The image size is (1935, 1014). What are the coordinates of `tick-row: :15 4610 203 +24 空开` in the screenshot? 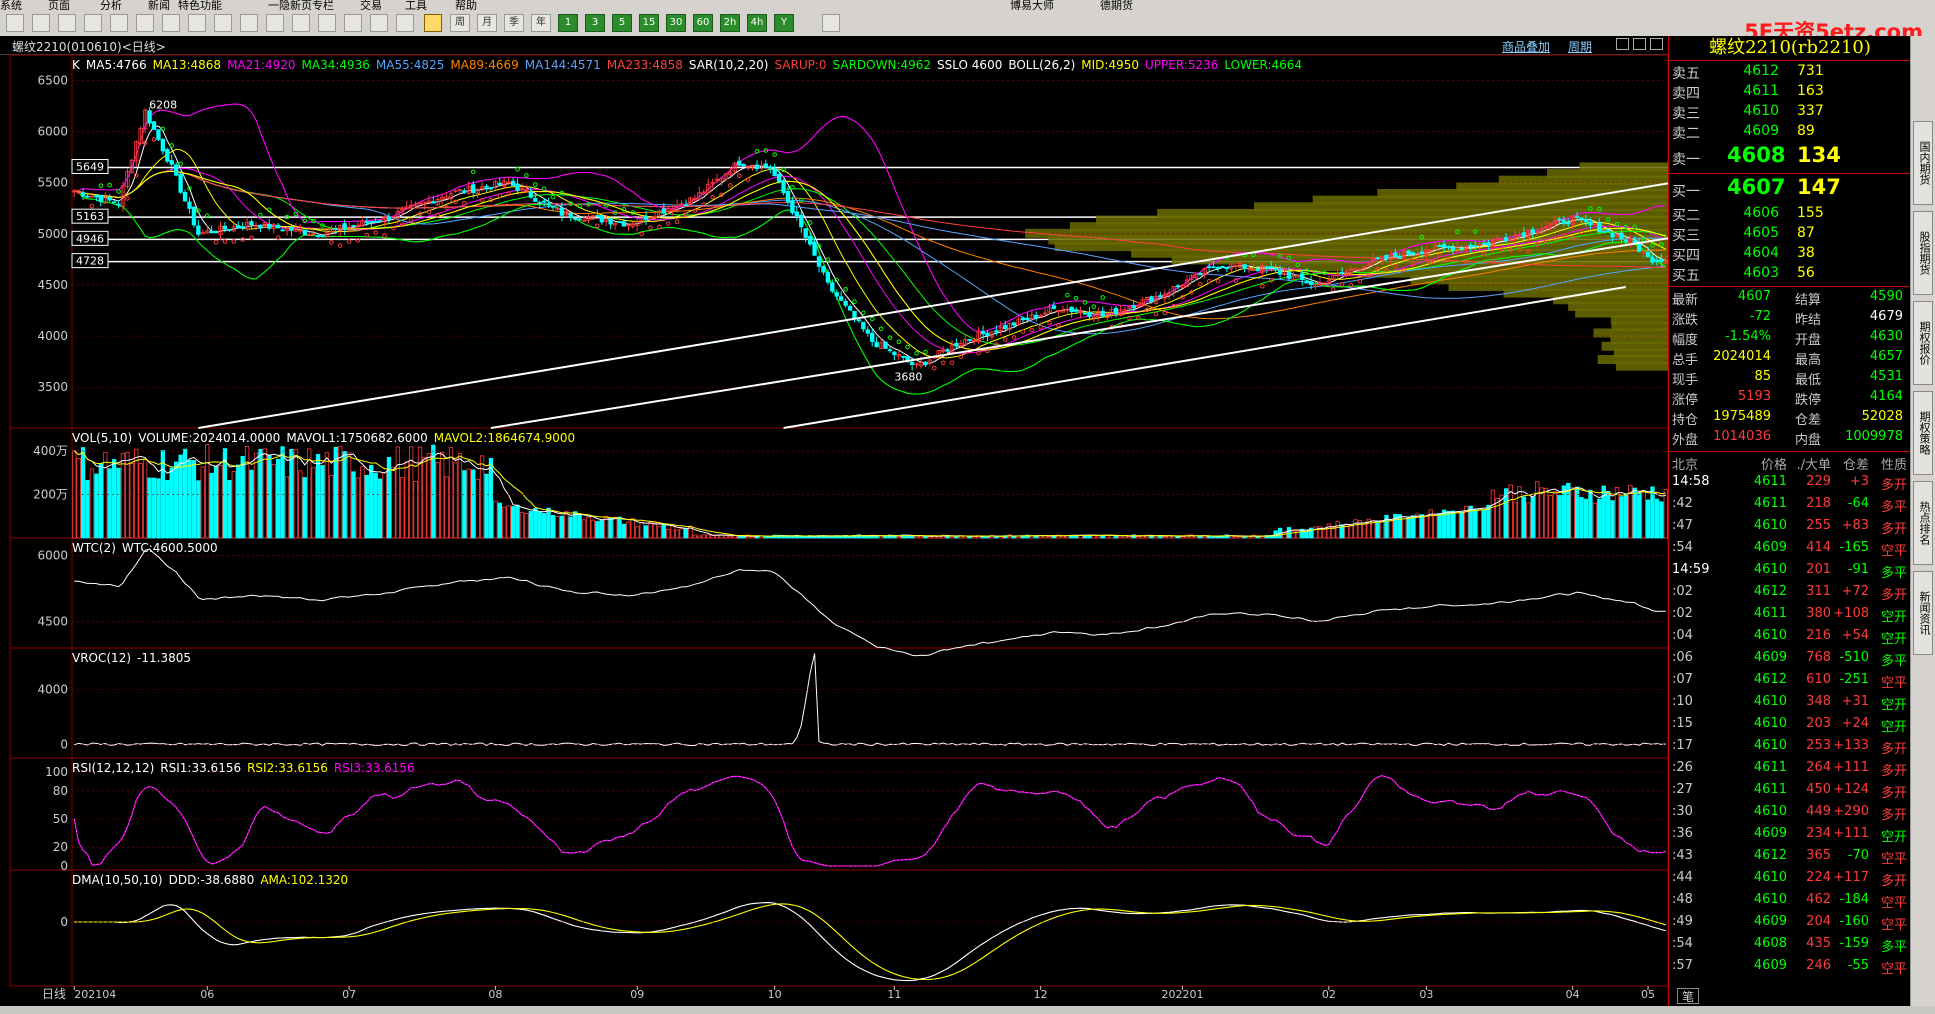 It's located at (1790, 727).